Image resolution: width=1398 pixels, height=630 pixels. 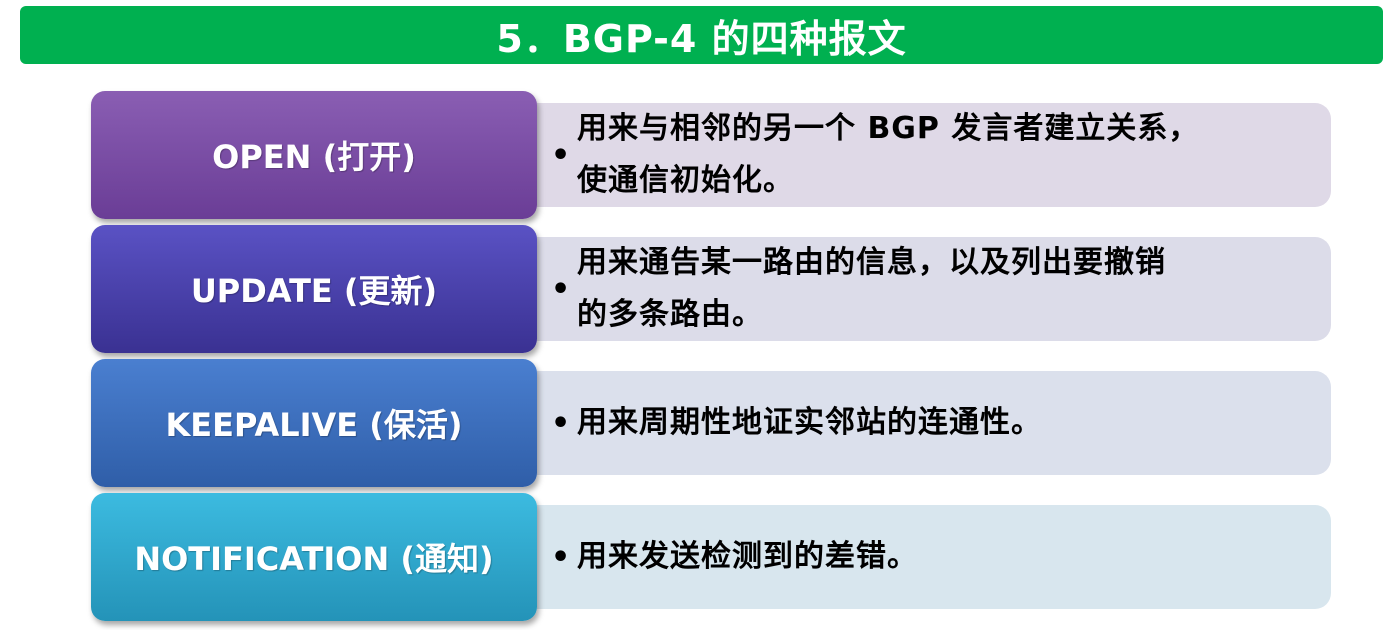 I want to click on page-title: 5．BGP-4 的四种报文, so click(x=701, y=38).